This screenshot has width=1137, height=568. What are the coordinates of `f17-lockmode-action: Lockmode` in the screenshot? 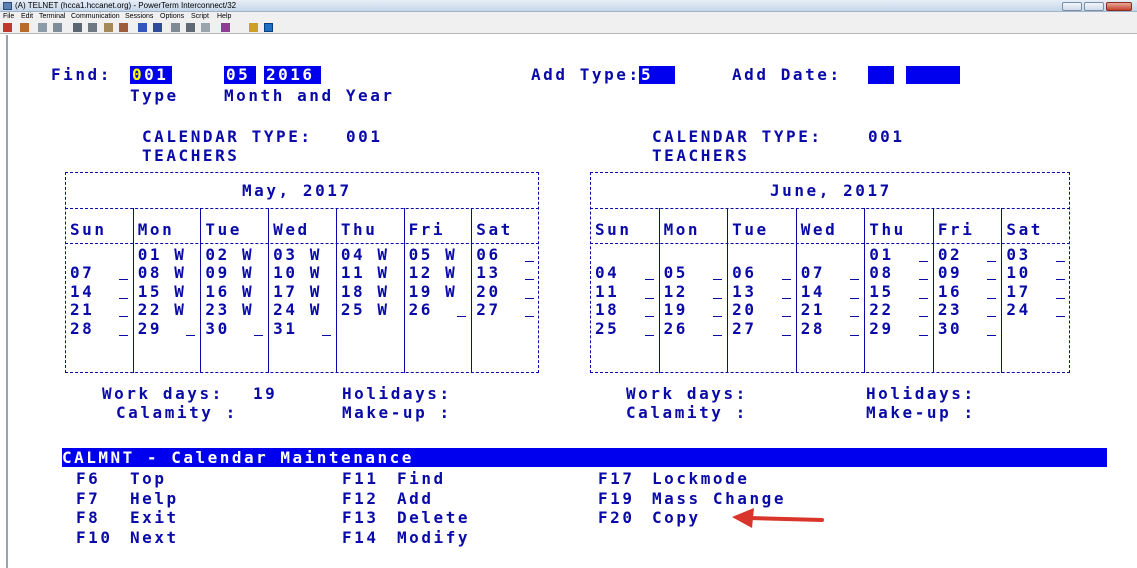 It's located at (700, 479).